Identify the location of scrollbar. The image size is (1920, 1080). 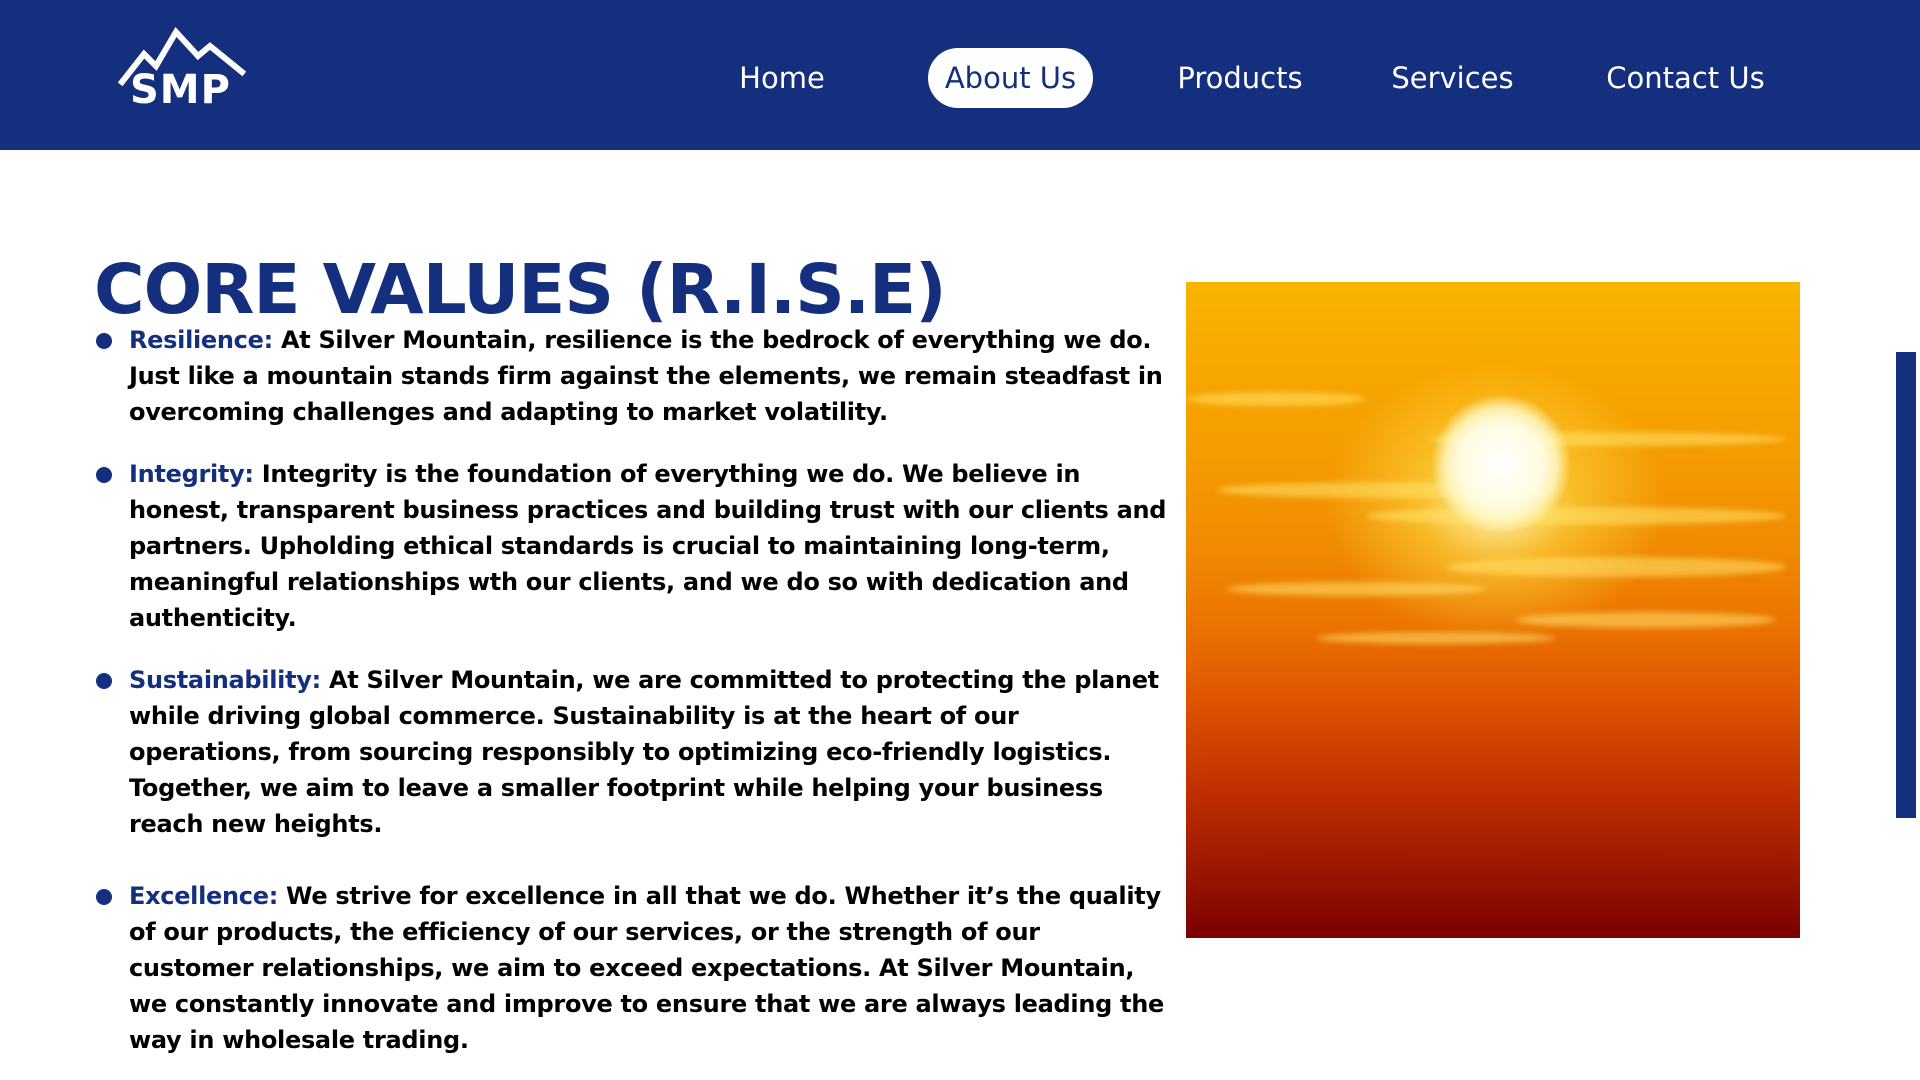
(1906, 585).